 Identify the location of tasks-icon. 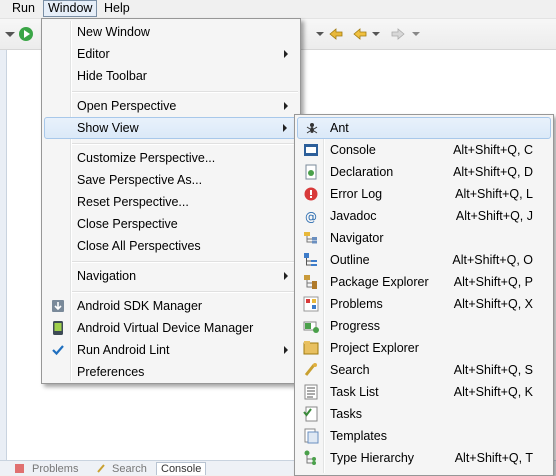
(310, 414).